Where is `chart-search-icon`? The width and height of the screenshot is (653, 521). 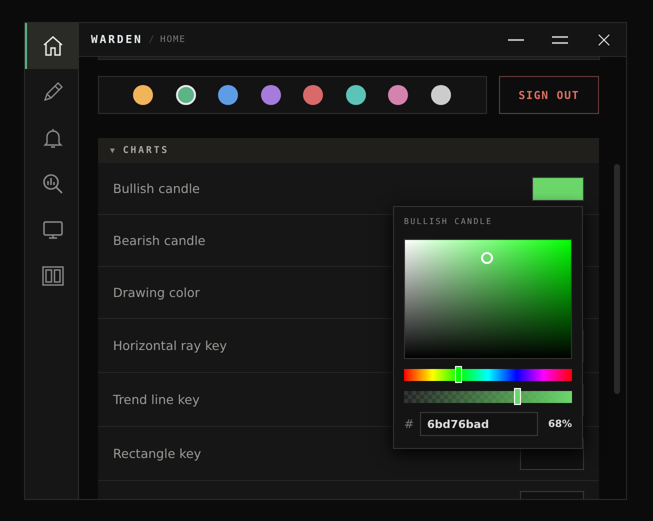 chart-search-icon is located at coordinates (52, 184).